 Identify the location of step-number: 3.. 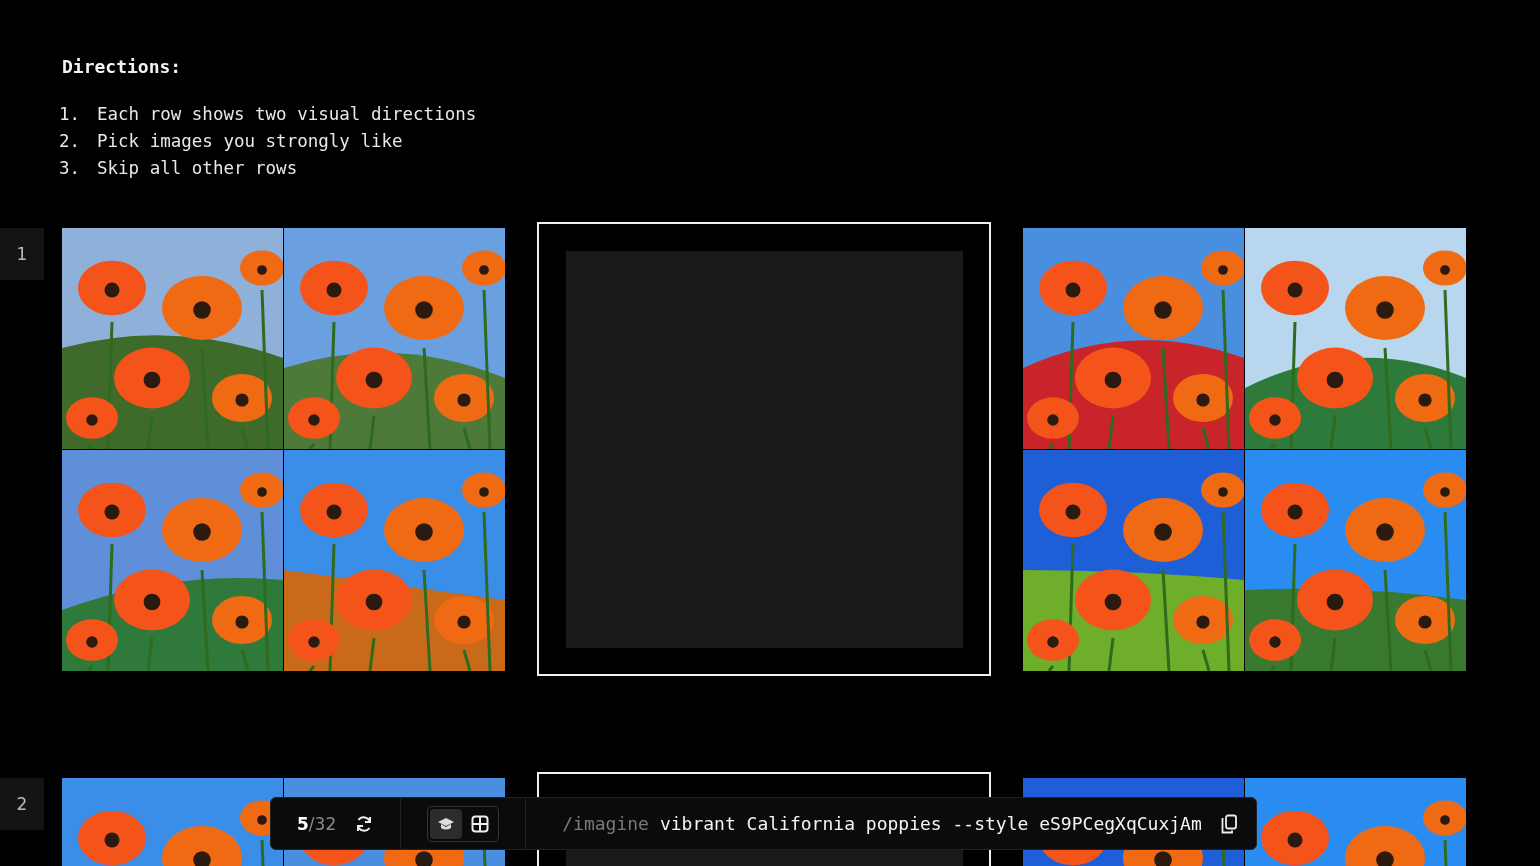
(70, 168).